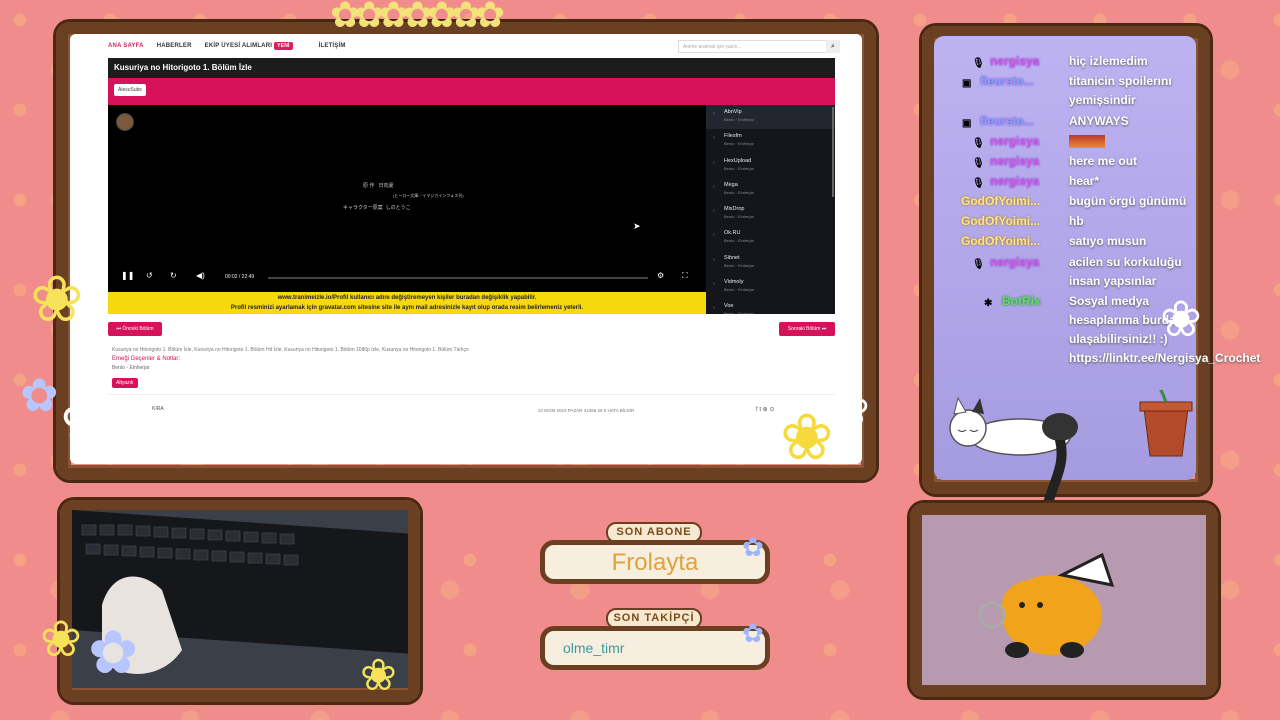 This screenshot has height=720, width=1280. I want to click on forward-icon: ↻, so click(173, 275).